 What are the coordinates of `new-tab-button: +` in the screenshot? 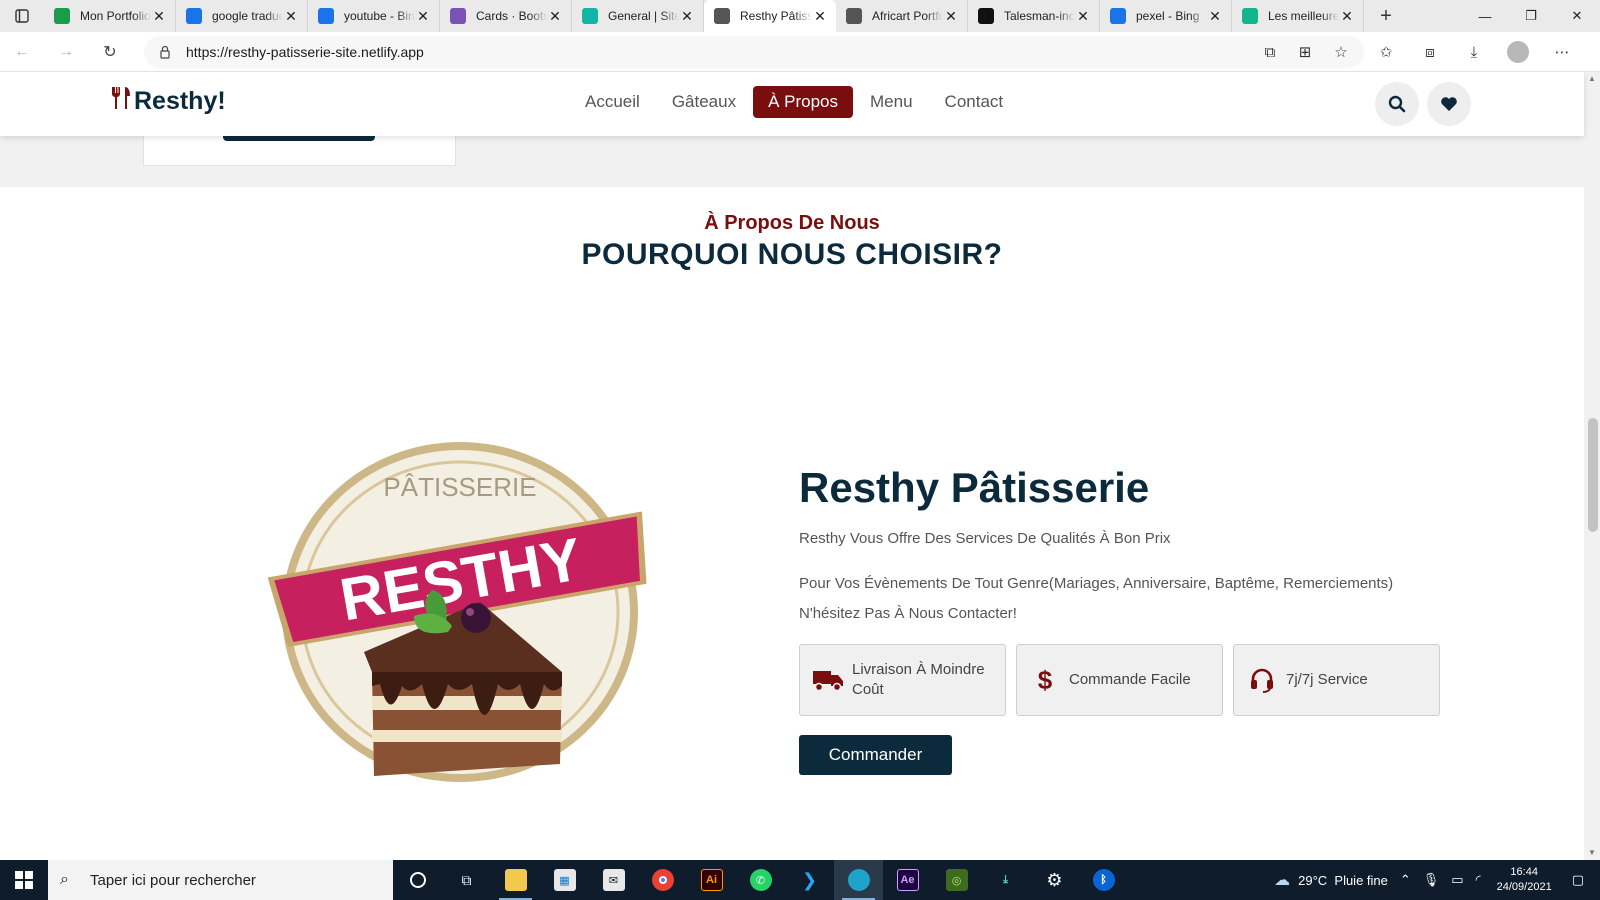 It's located at (1386, 16).